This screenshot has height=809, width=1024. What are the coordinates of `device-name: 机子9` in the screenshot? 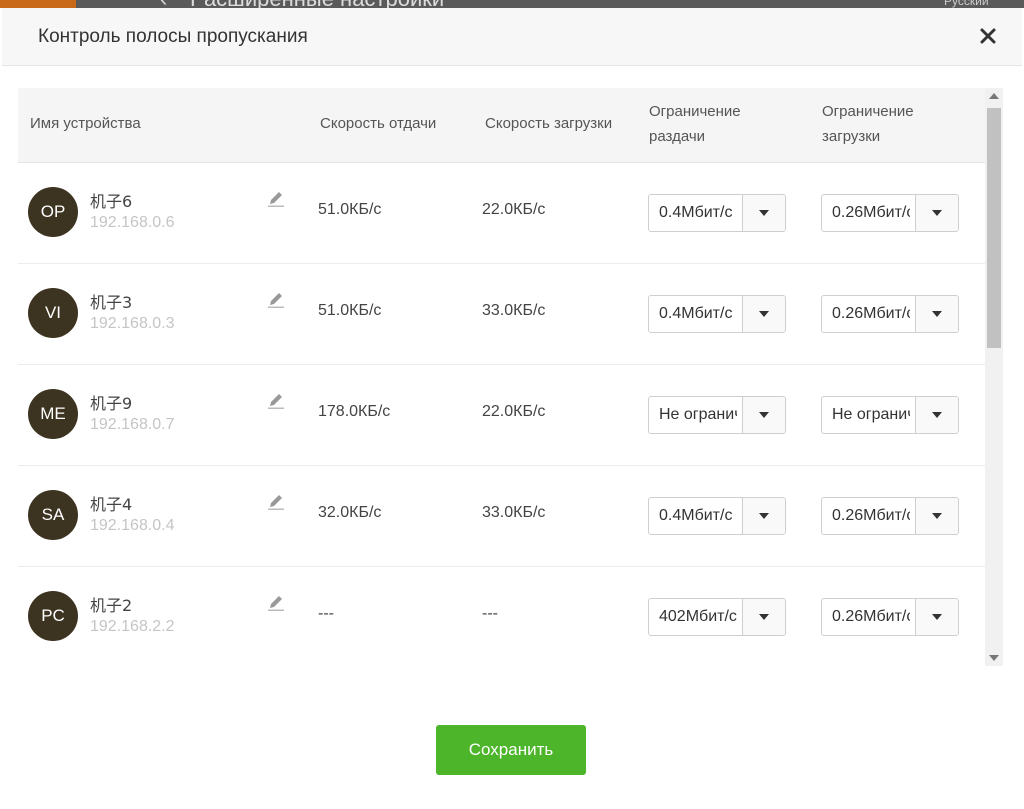 It's located at (111, 403).